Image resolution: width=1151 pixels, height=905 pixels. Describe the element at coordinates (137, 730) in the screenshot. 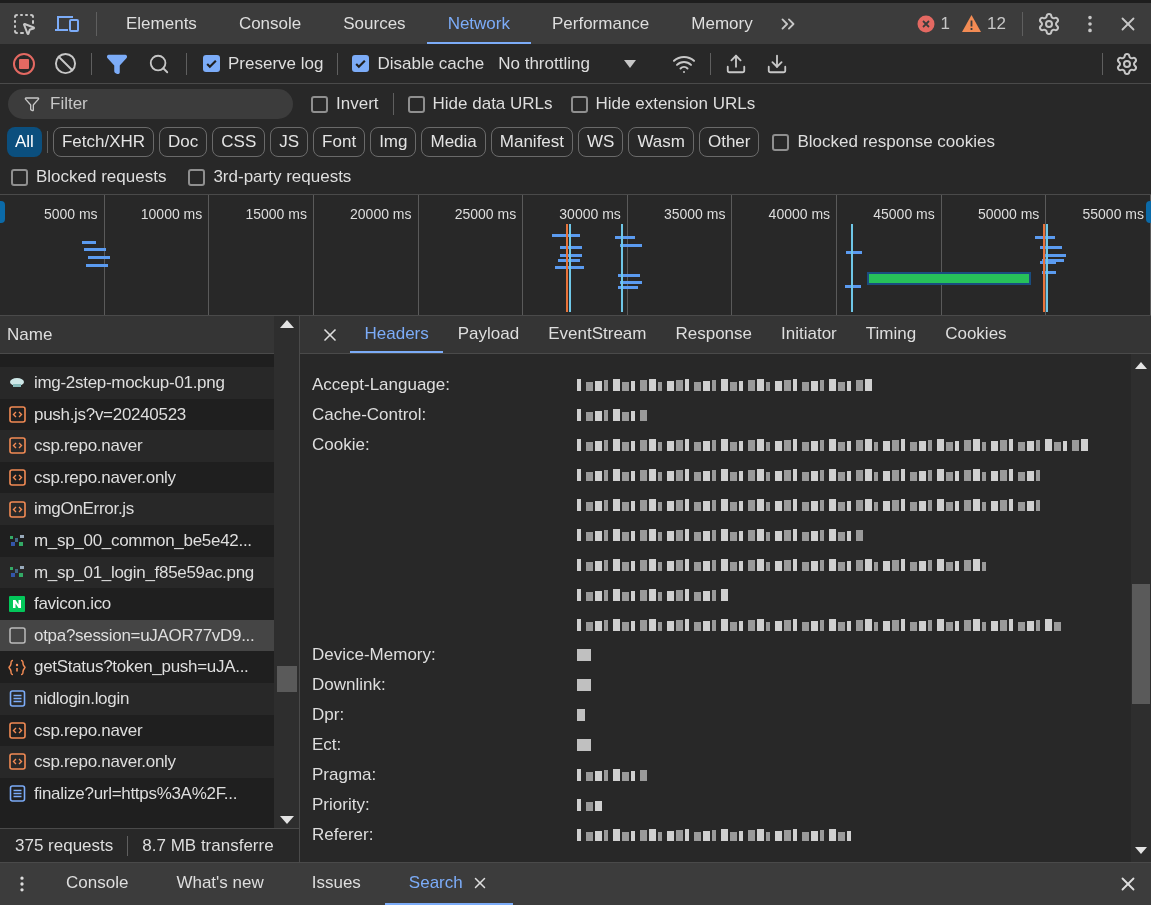

I see `request-row: csp.repo.naver` at that location.